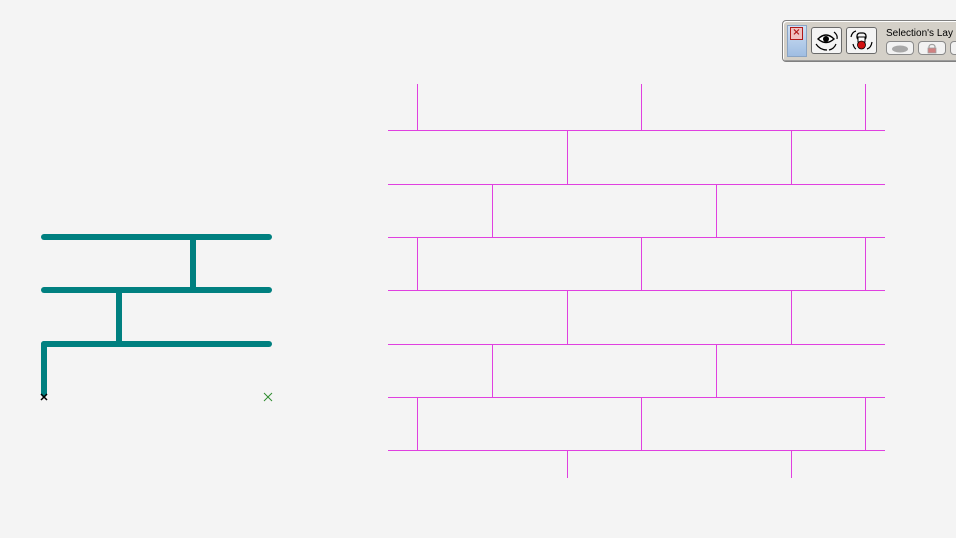  What do you see at coordinates (156, 315) in the screenshot?
I see `teal-wall-drawing` at bounding box center [156, 315].